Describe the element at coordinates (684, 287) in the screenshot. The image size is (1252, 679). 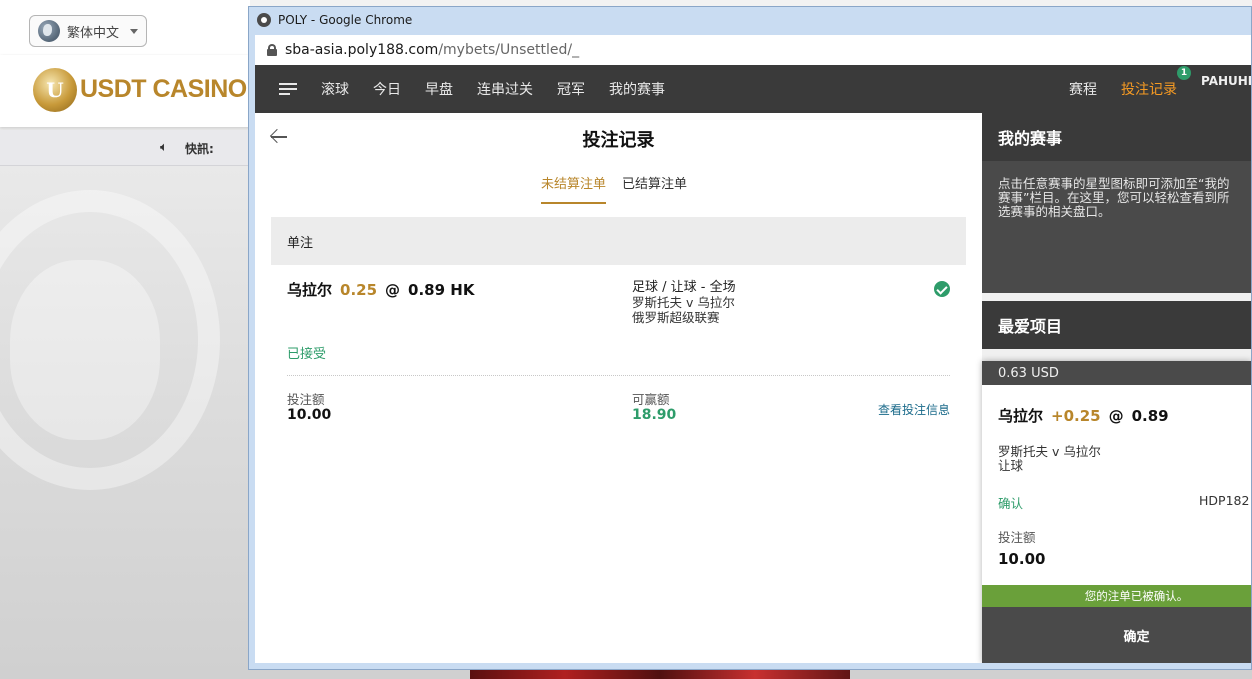
I see `bet-market: 足球 / 让球 - 全场` at that location.